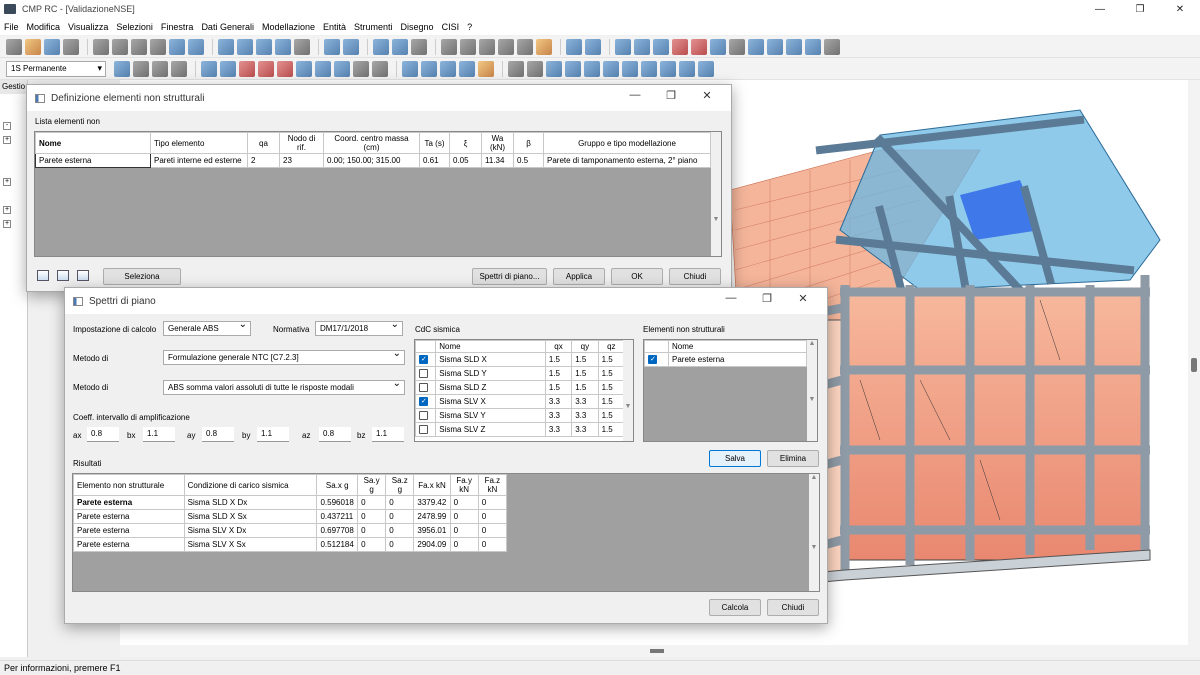 This screenshot has width=1200, height=675. Describe the element at coordinates (487, 46) in the screenshot. I see `zoom-in-icon` at that location.